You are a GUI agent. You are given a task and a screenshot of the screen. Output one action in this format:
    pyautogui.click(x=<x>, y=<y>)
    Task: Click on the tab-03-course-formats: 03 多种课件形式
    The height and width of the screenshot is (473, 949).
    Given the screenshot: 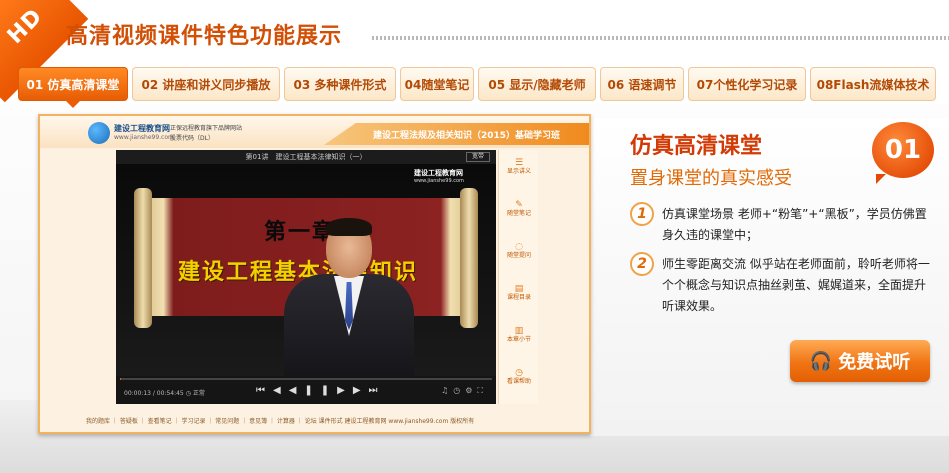 What is the action you would take?
    pyautogui.click(x=340, y=84)
    